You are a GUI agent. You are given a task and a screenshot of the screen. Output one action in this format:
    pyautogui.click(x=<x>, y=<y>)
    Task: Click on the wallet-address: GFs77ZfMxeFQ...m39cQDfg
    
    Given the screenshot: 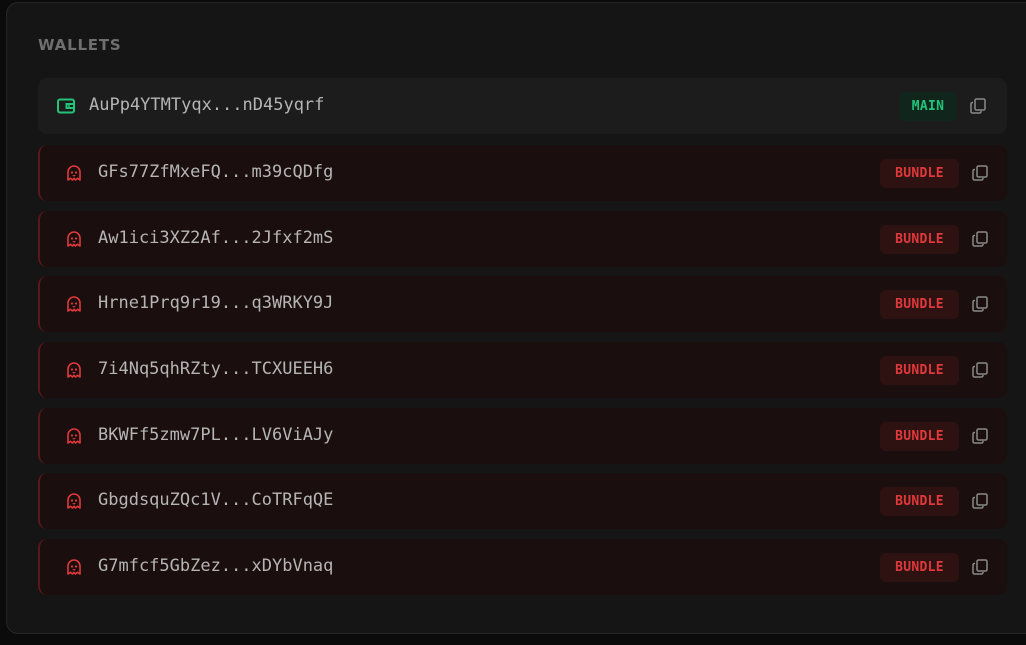 What is the action you would take?
    pyautogui.click(x=216, y=172)
    